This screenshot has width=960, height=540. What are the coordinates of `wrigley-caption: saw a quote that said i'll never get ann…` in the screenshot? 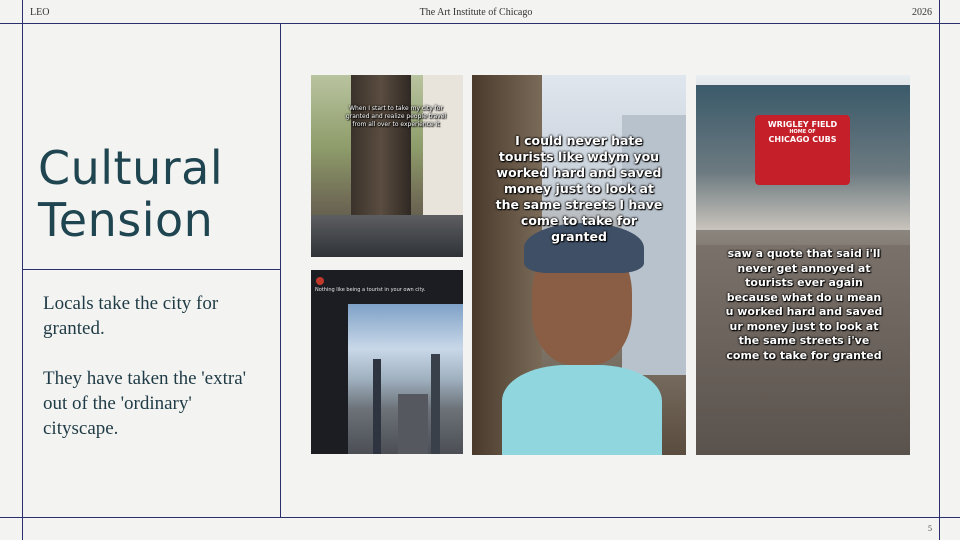 It's located at (804, 304).